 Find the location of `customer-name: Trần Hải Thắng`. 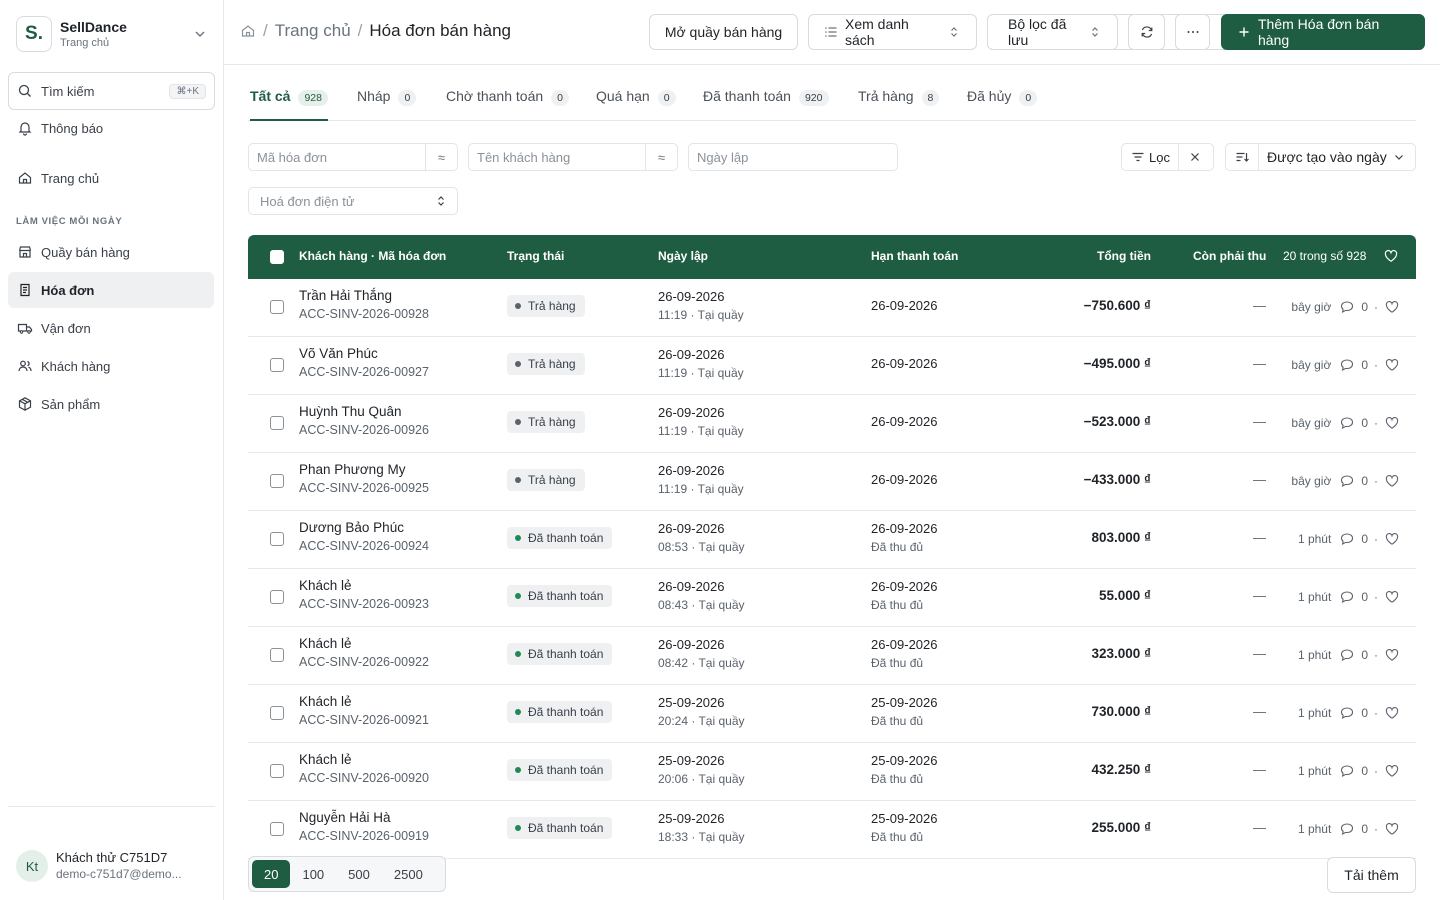

customer-name: Trần Hải Thắng is located at coordinates (364, 295).